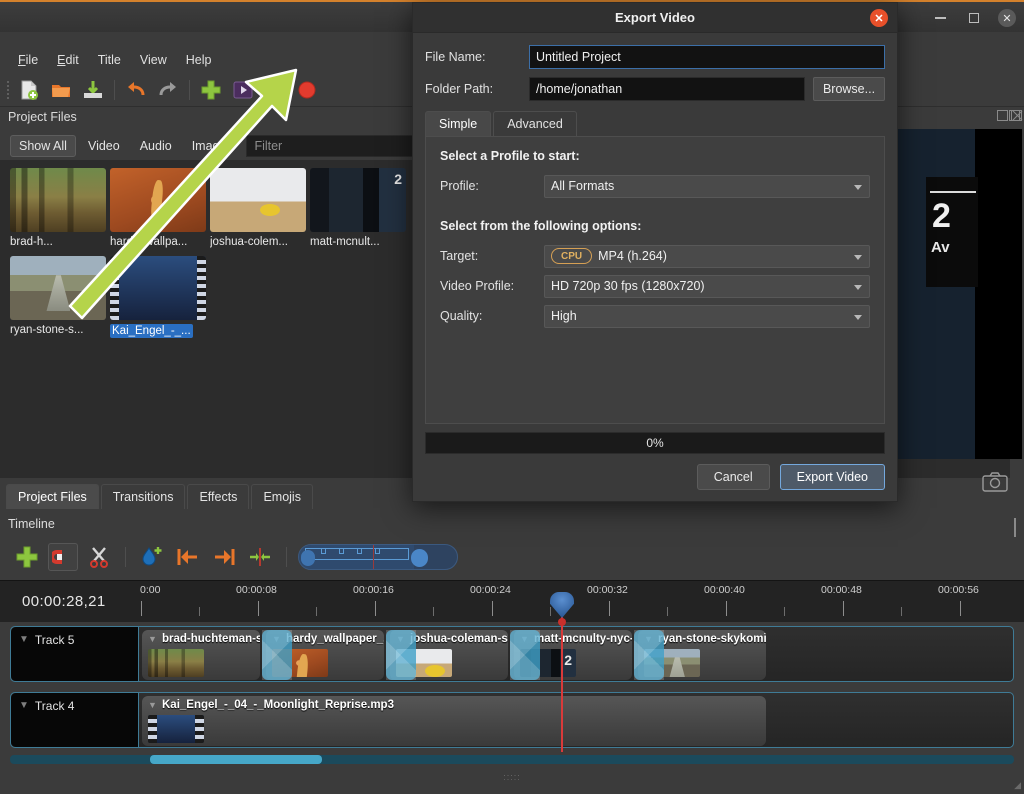 The width and height of the screenshot is (1024, 794). What do you see at coordinates (153, 60) in the screenshot?
I see `menu-view: View` at bounding box center [153, 60].